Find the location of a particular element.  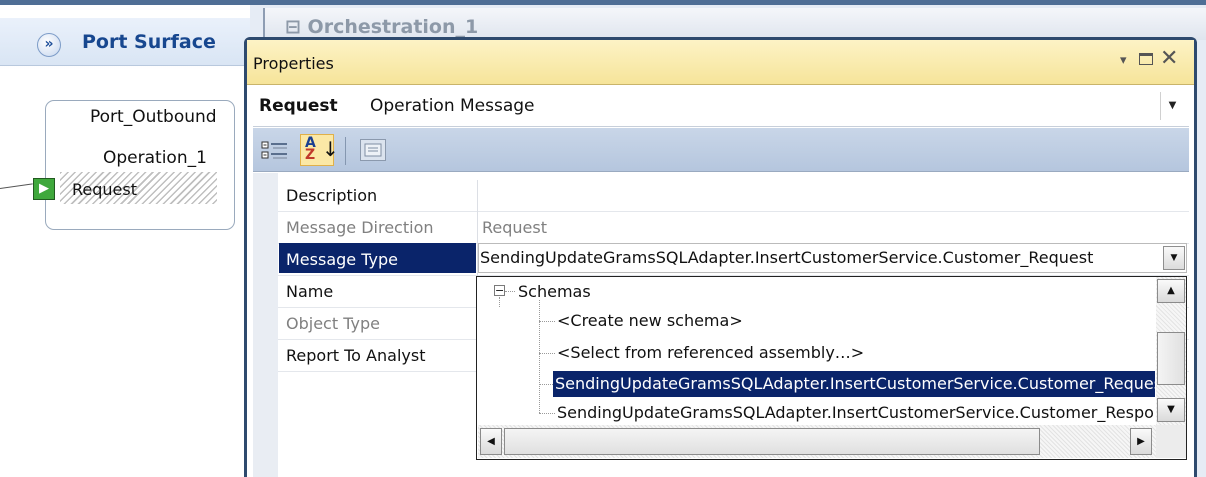

window-top-border is located at coordinates (603, 2).